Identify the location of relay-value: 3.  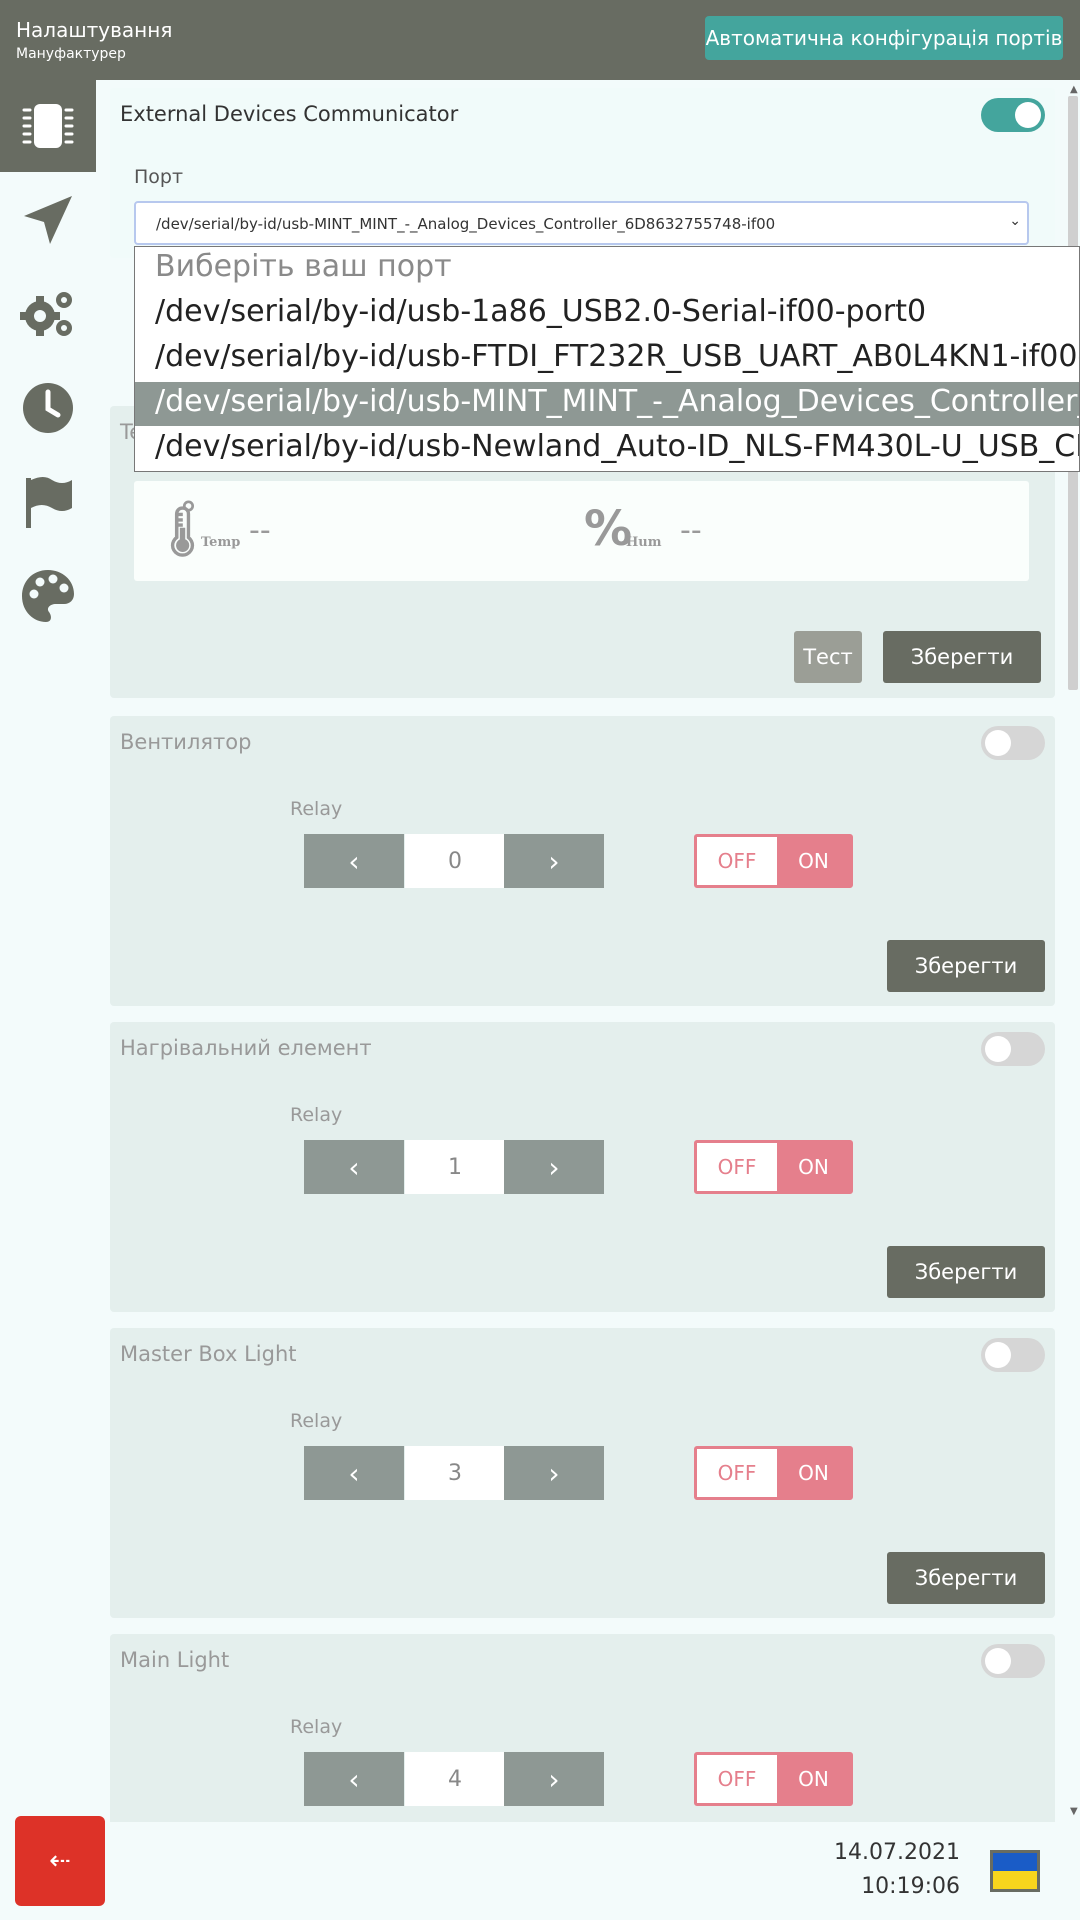
(455, 1473).